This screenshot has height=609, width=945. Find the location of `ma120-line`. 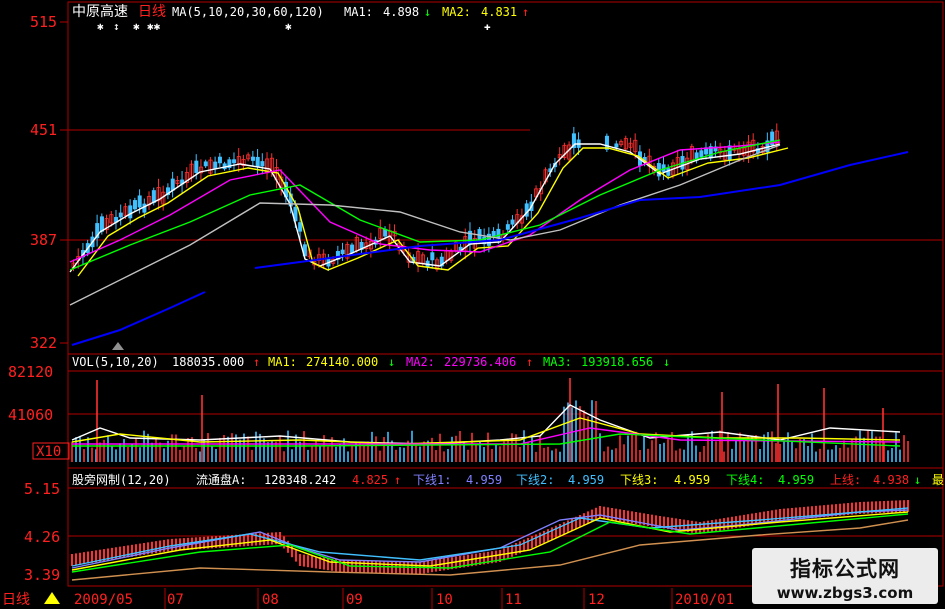

ma120-line is located at coordinates (138, 318).